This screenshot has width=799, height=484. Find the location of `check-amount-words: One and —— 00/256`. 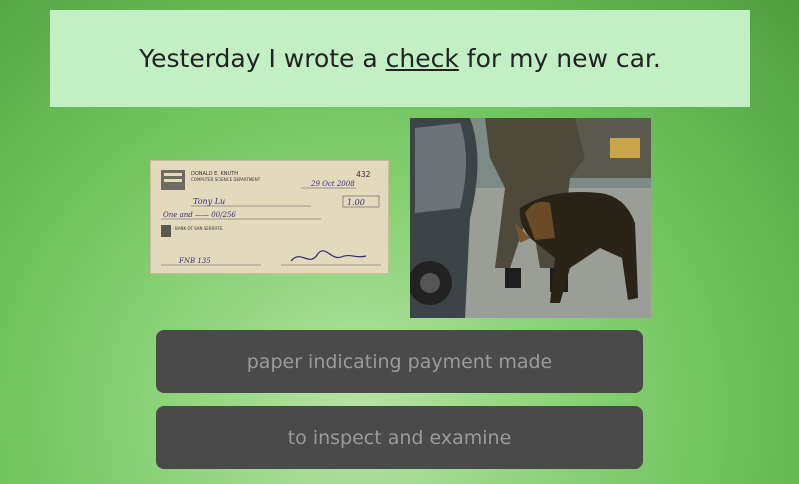

check-amount-words: One and —— 00/256 is located at coordinates (199, 215).